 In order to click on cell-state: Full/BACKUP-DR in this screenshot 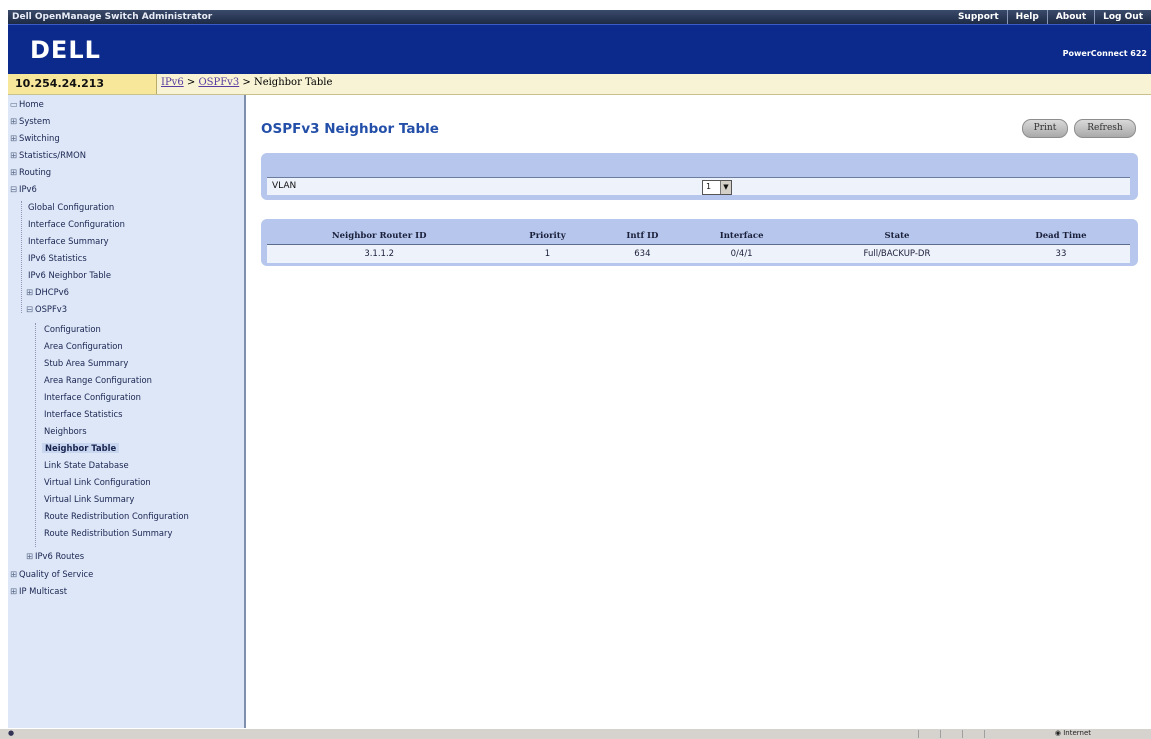, I will do `click(897, 253)`.